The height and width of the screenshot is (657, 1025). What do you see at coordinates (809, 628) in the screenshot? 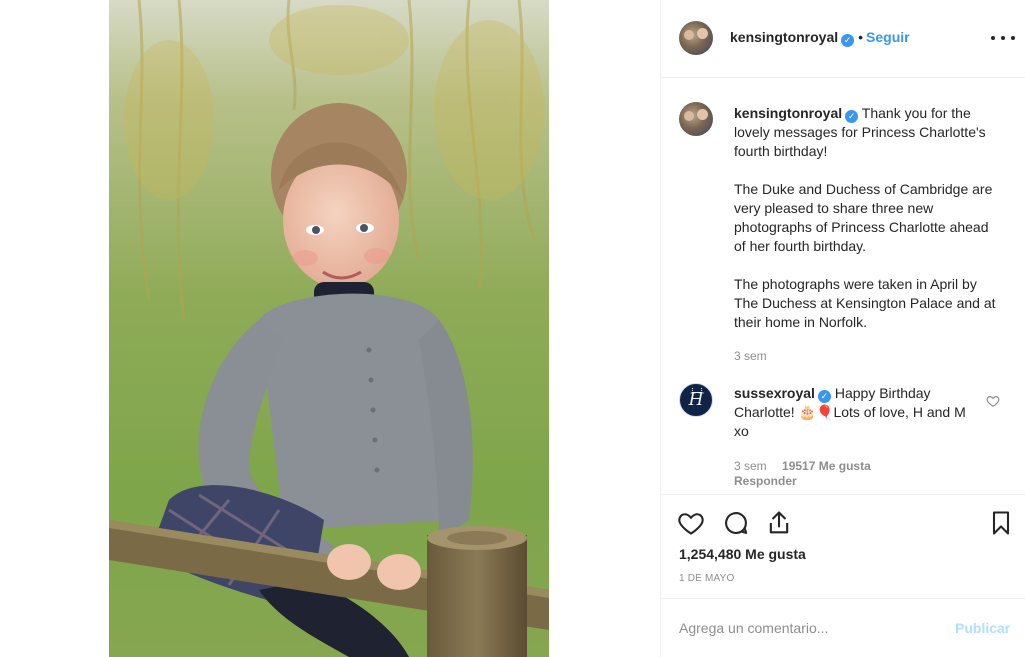
I see `comment-input` at bounding box center [809, 628].